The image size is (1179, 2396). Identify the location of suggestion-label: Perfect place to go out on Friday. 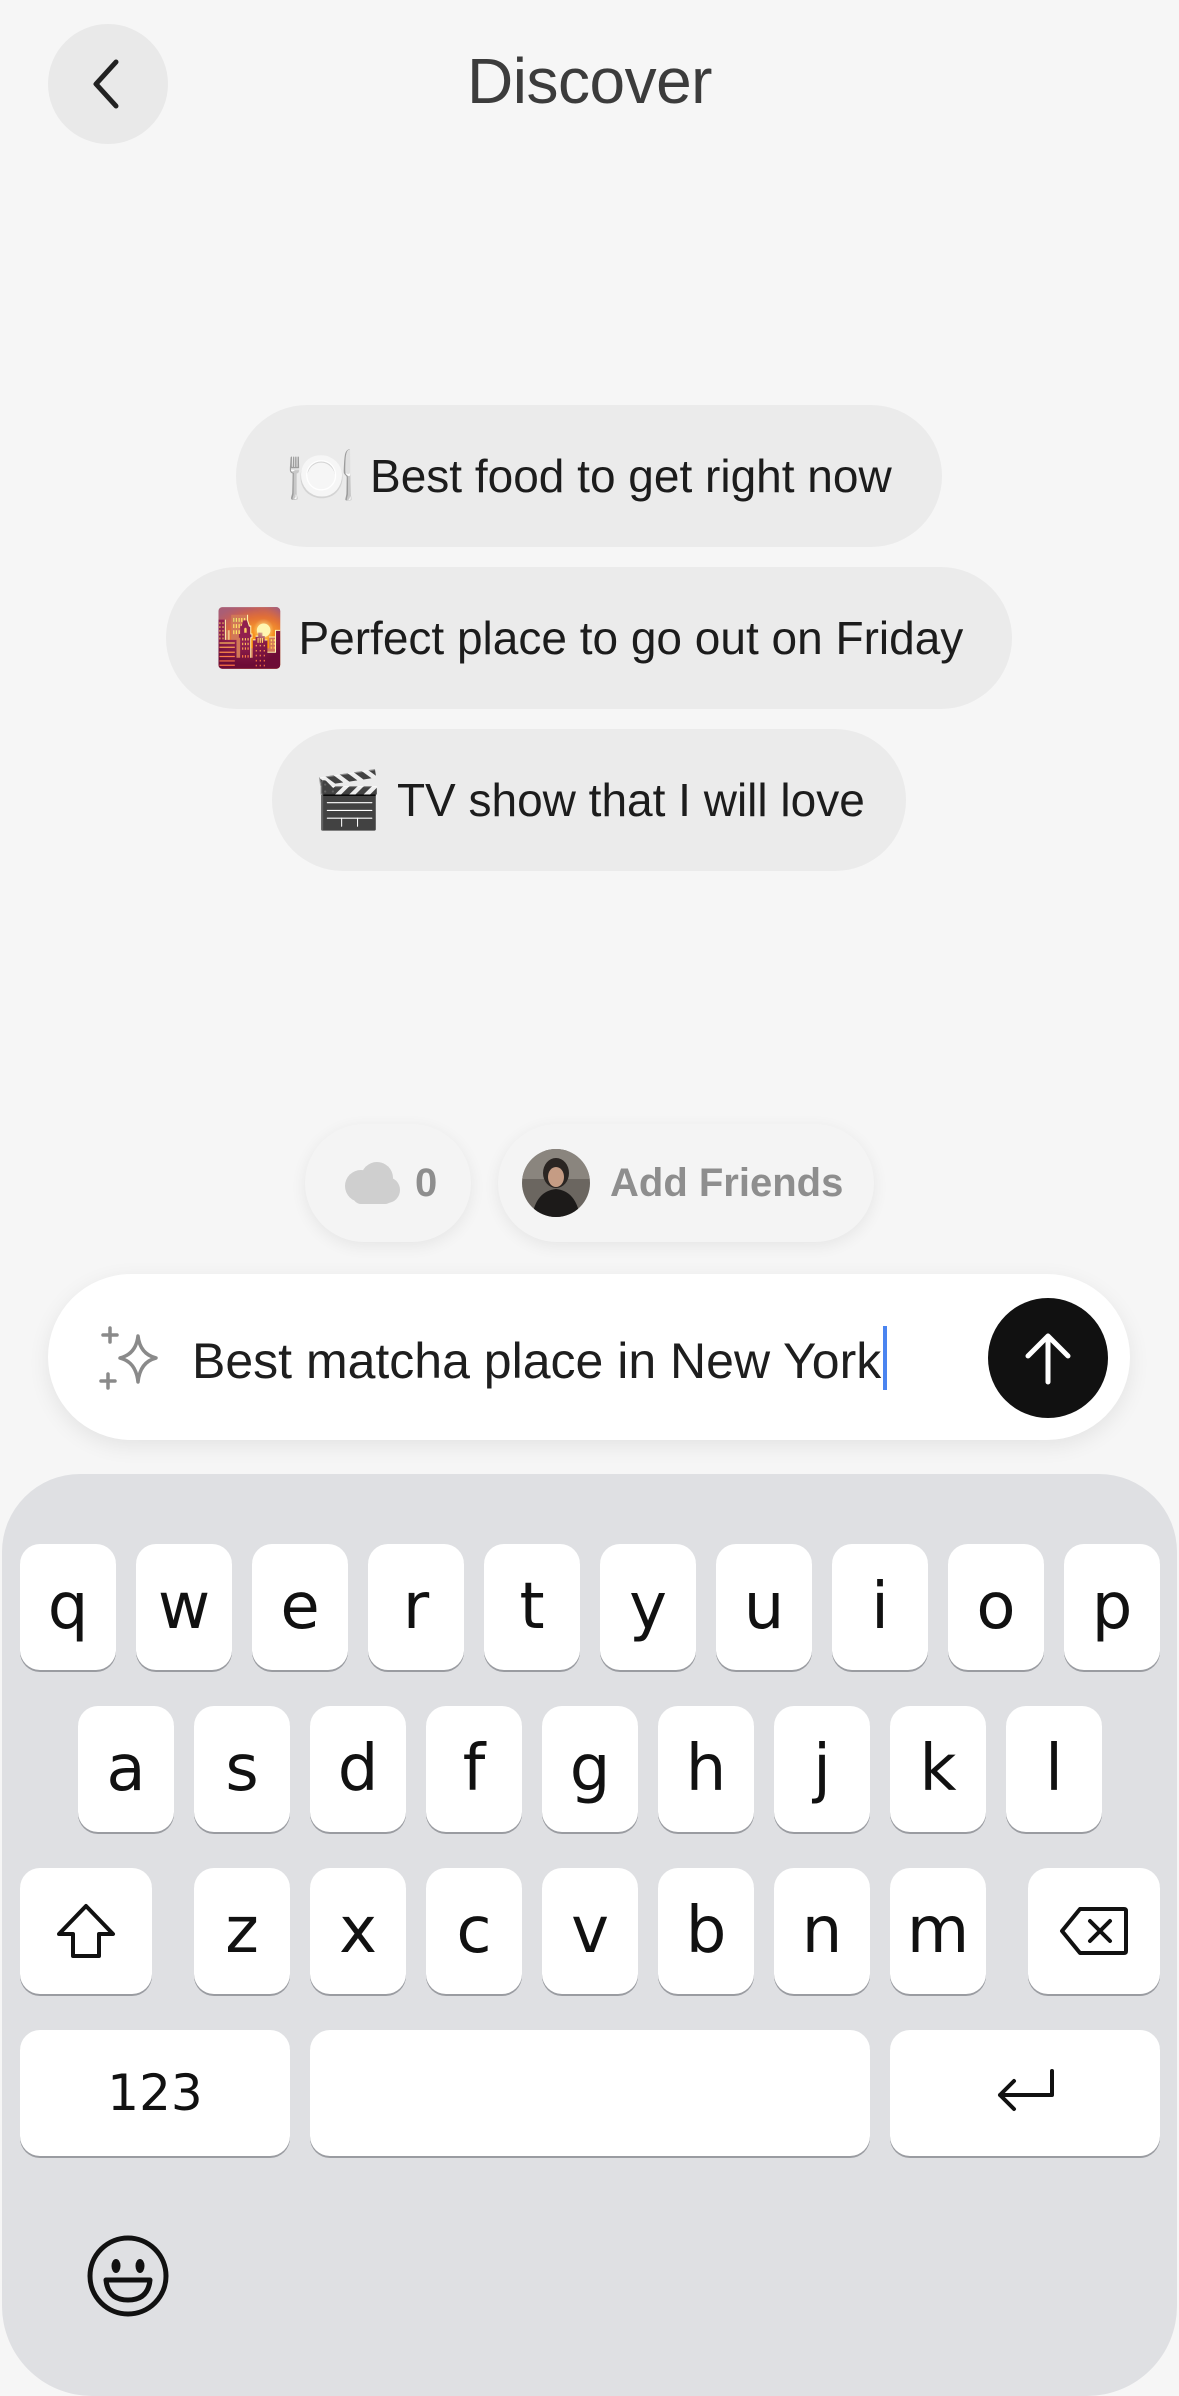
(631, 638).